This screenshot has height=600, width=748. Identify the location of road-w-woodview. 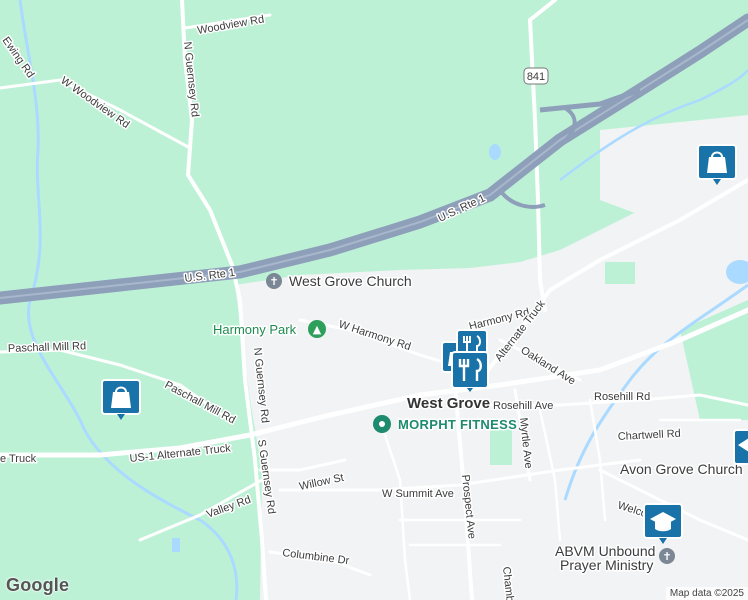
(96, 114).